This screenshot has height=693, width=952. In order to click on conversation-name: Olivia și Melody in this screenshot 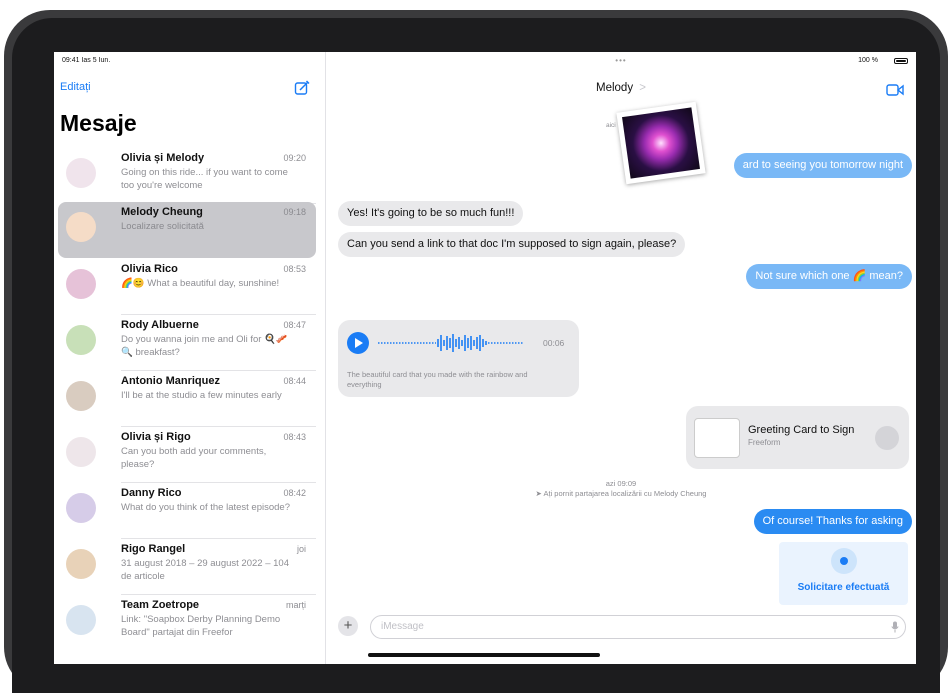, I will do `click(163, 158)`.